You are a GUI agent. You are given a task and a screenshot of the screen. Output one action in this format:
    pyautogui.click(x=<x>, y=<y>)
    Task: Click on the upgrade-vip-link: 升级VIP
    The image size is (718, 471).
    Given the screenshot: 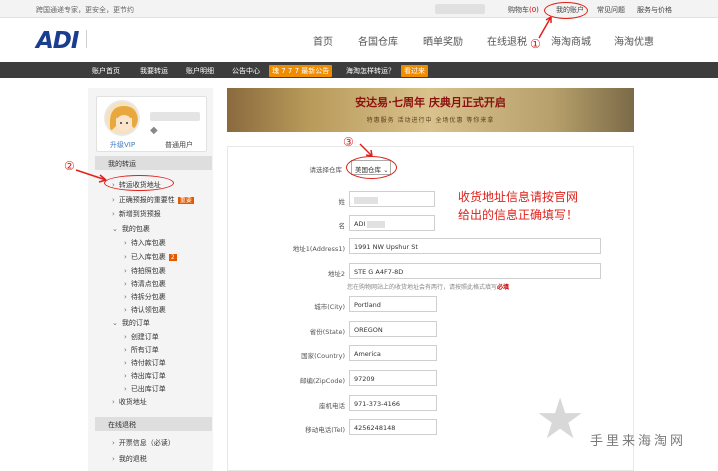 What is the action you would take?
    pyautogui.click(x=122, y=145)
    